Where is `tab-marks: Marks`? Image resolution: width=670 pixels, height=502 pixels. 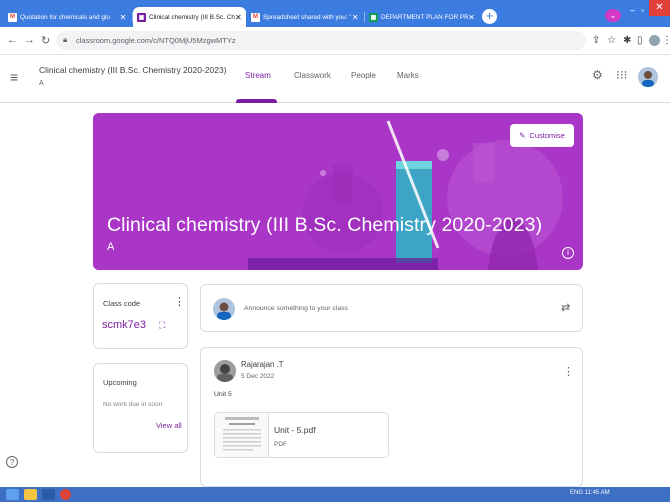 tab-marks: Marks is located at coordinates (408, 75).